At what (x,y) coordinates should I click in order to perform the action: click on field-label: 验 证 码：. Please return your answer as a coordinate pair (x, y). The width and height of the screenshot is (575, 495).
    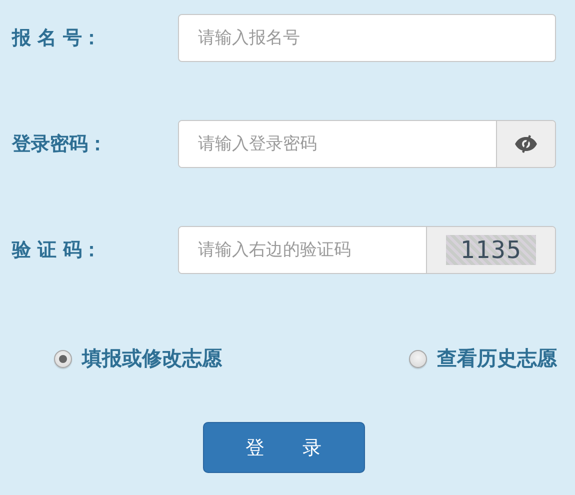
    Looking at the image, I should click on (56, 250).